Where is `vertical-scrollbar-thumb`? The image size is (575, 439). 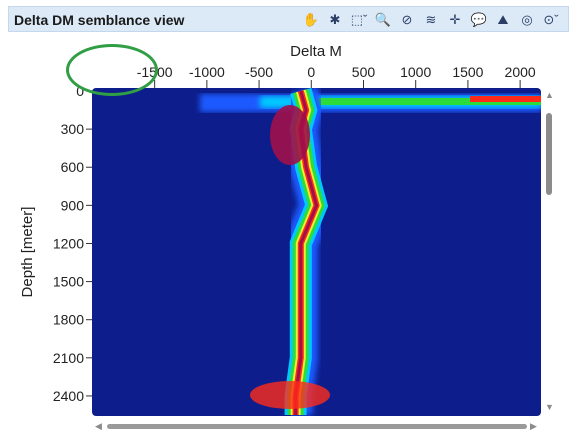
vertical-scrollbar-thumb is located at coordinates (549, 154).